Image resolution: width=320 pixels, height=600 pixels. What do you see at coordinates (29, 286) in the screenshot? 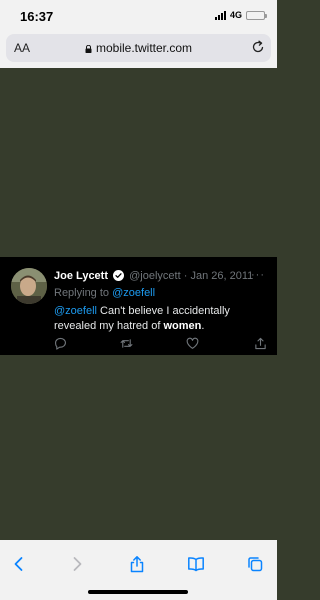
I see `avatar` at bounding box center [29, 286].